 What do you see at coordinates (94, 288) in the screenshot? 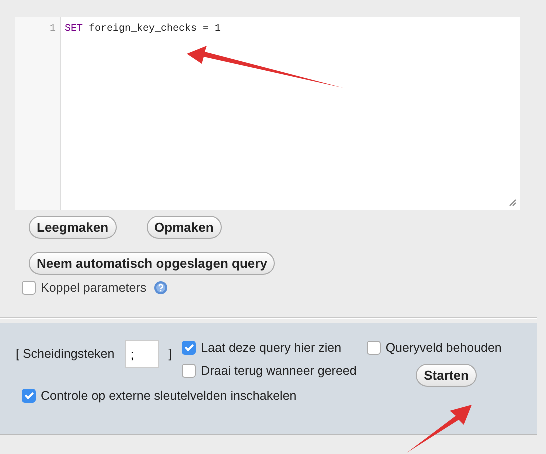
I see `checkbox-label: Koppel parameters` at bounding box center [94, 288].